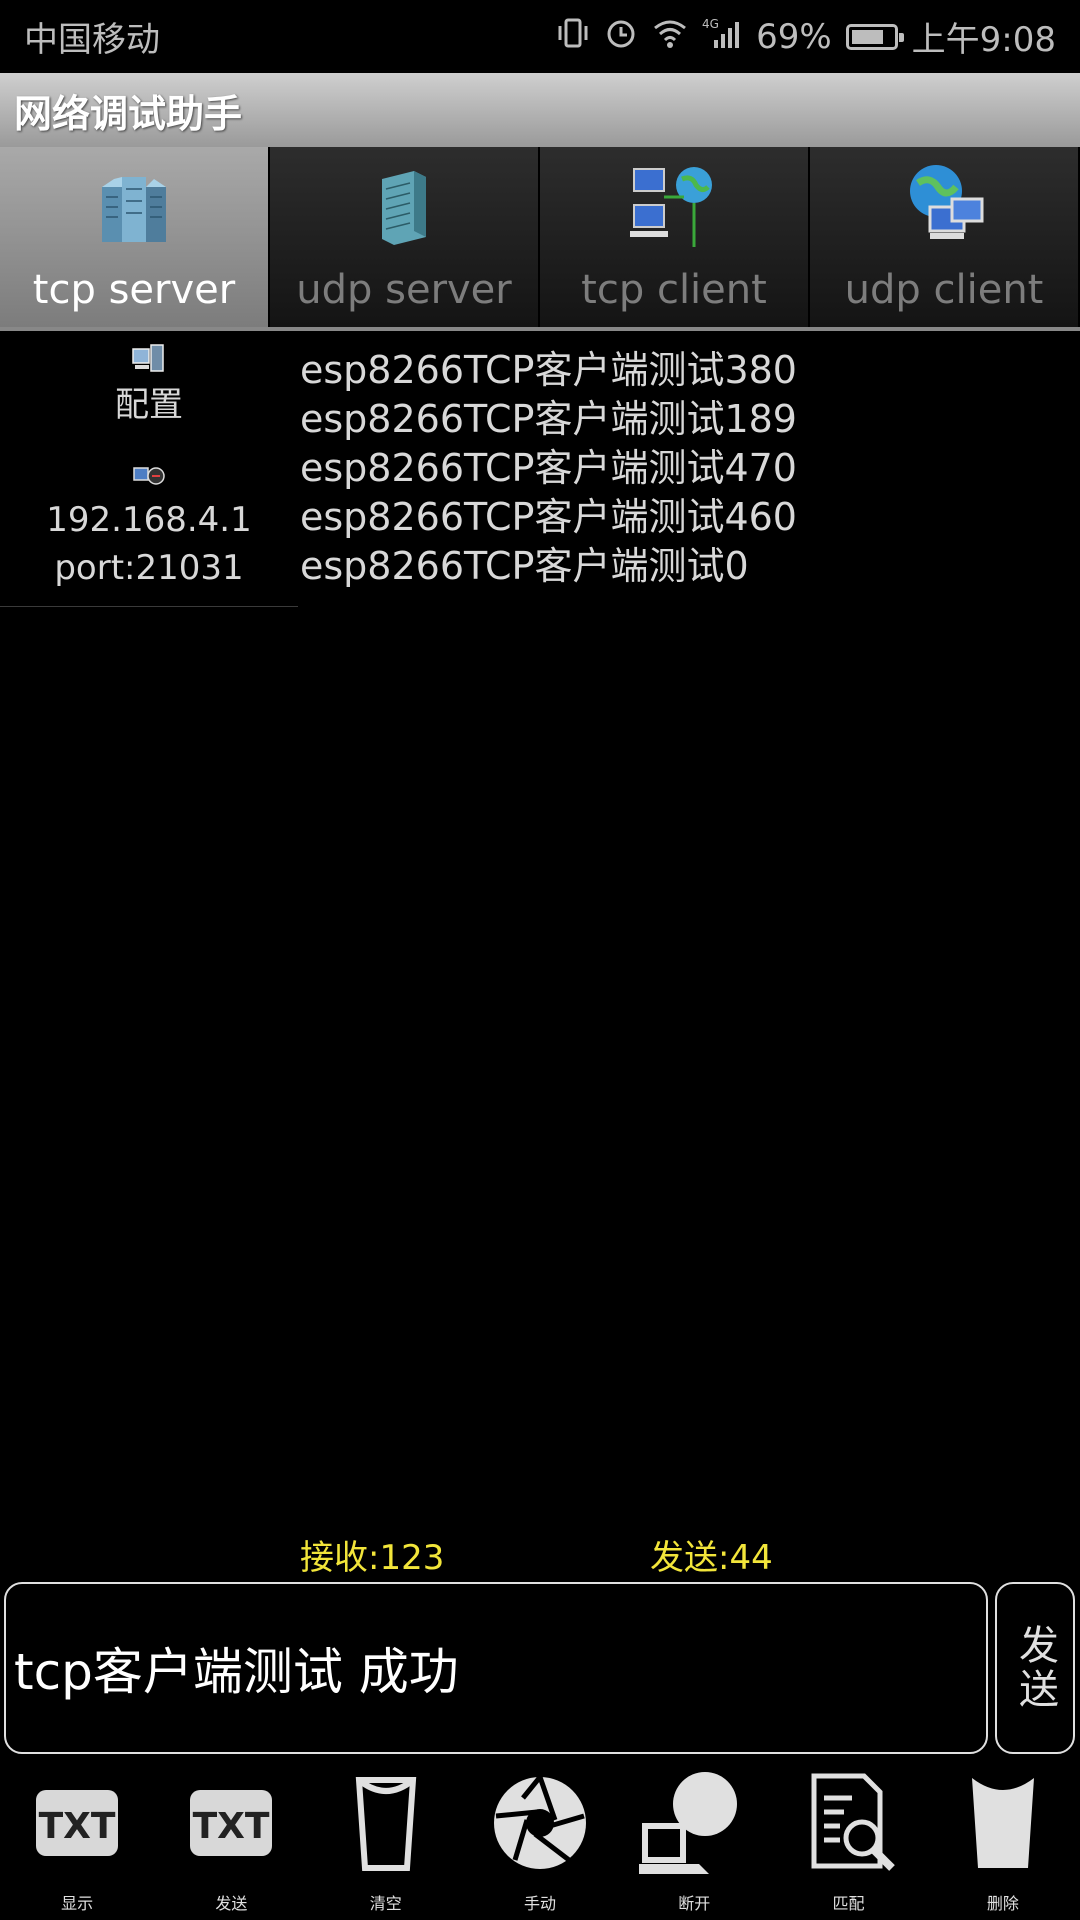 The height and width of the screenshot is (1920, 1080). What do you see at coordinates (128, 113) in the screenshot?
I see `app-title: 网络调试助手` at bounding box center [128, 113].